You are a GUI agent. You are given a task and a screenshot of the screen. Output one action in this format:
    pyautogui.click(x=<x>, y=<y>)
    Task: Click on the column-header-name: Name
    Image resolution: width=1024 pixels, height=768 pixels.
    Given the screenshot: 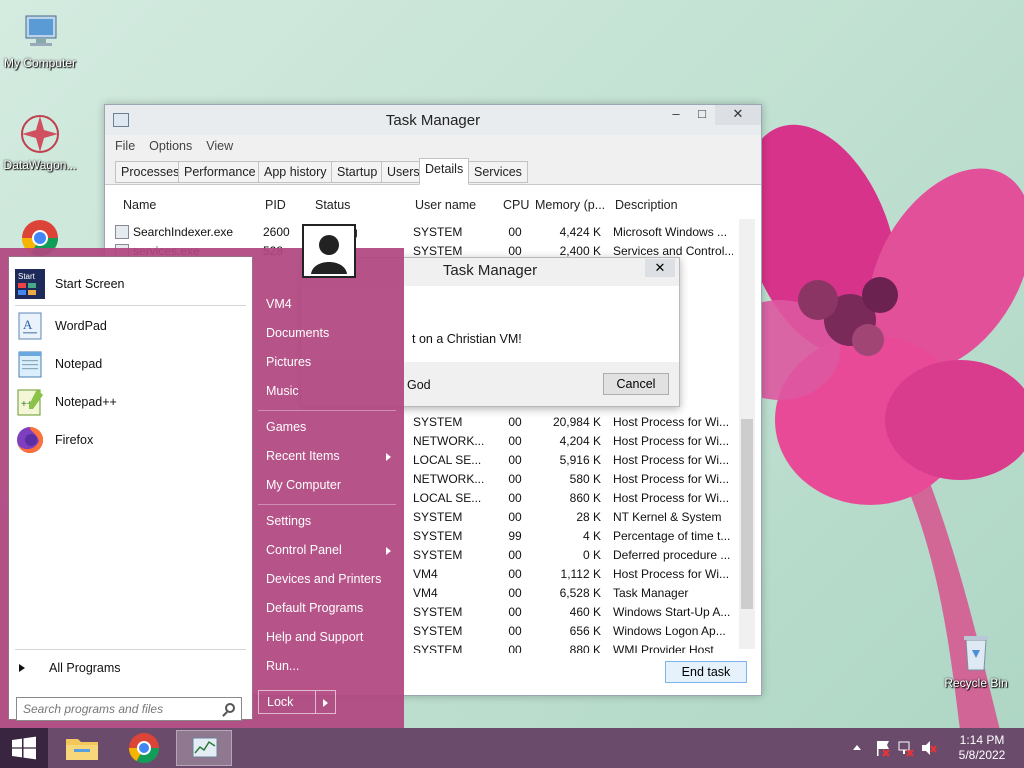 What is the action you would take?
    pyautogui.click(x=137, y=206)
    